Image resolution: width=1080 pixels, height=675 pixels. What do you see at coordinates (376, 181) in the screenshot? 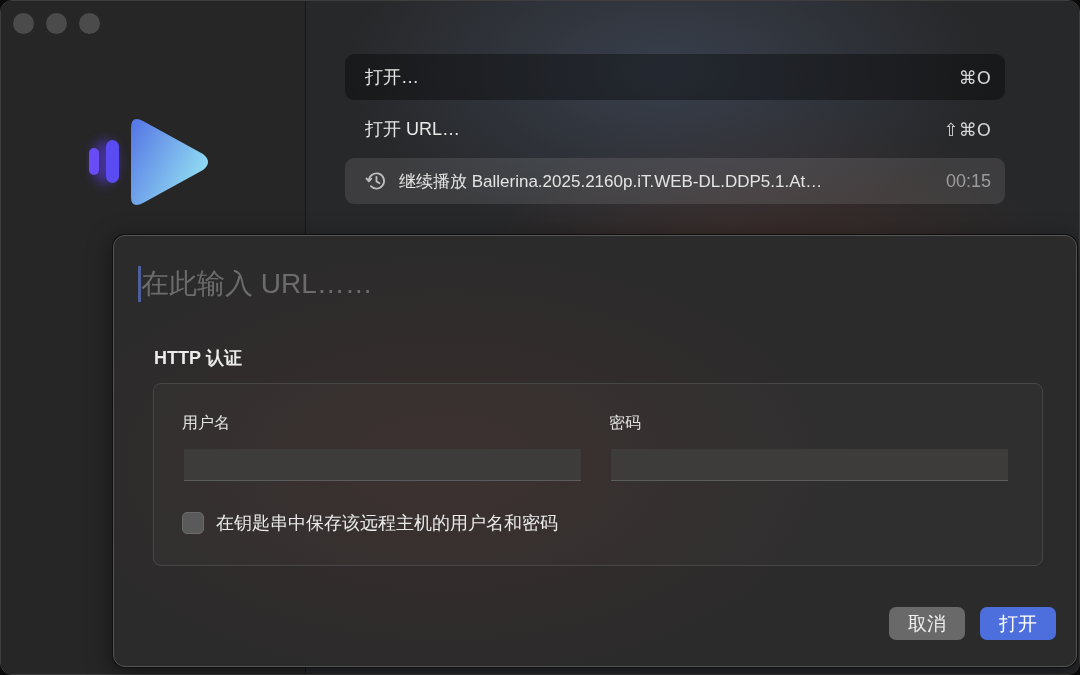
I see `history-icon` at bounding box center [376, 181].